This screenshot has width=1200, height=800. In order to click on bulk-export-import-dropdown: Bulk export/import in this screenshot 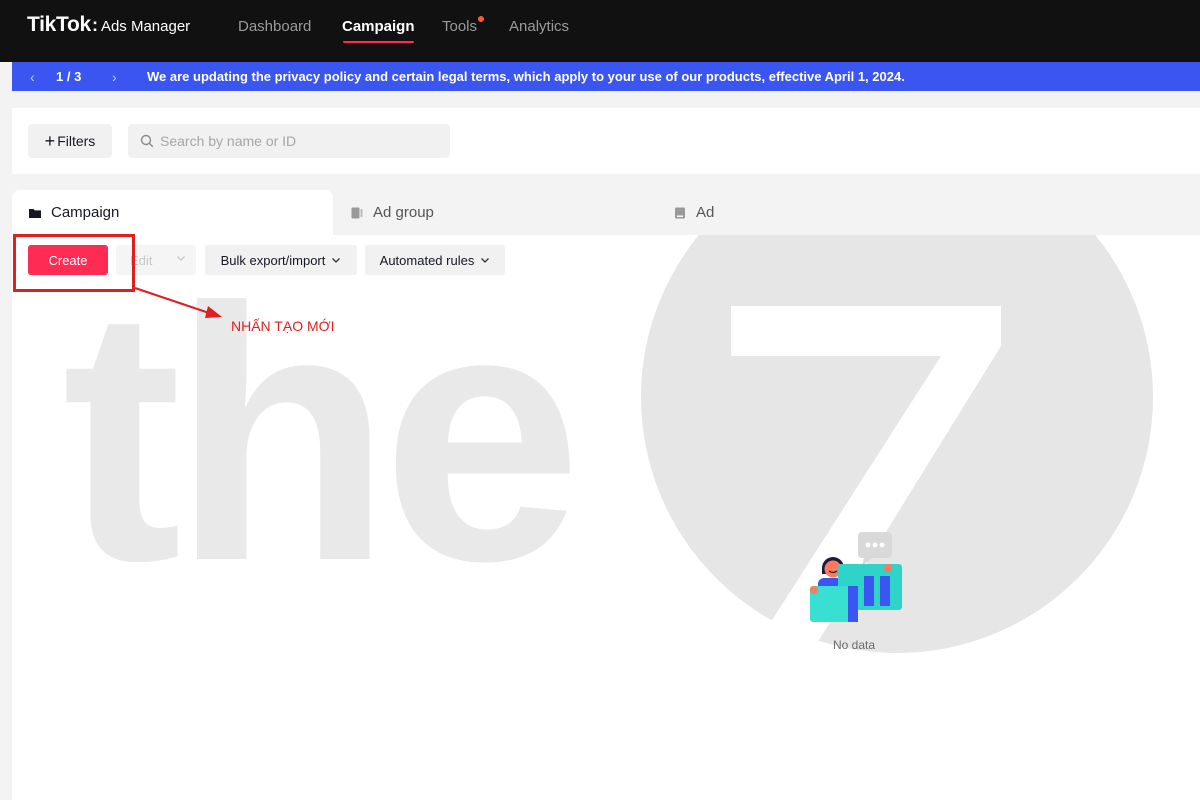, I will do `click(281, 260)`.